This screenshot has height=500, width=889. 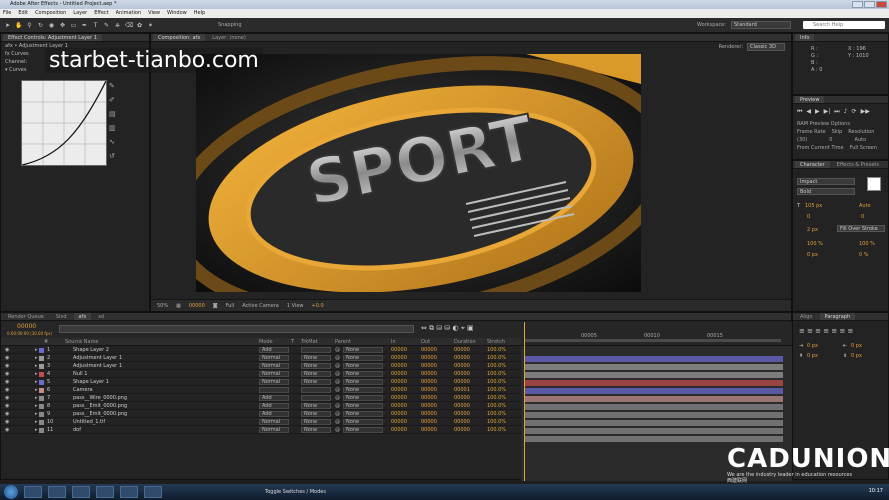 What do you see at coordinates (81, 492) in the screenshot?
I see `taskbar-app-folder` at bounding box center [81, 492].